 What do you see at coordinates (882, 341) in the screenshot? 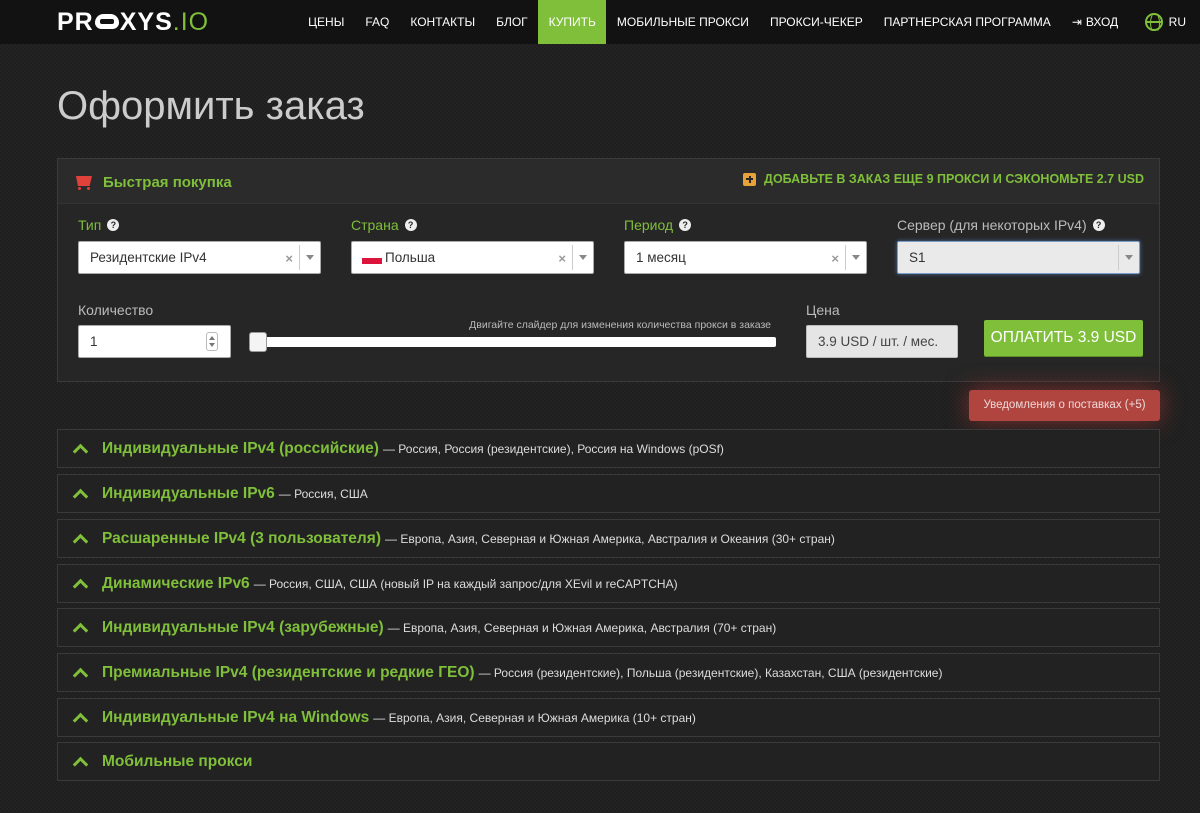
I see `price-field: 3.9 USD / шт. / мес.` at bounding box center [882, 341].